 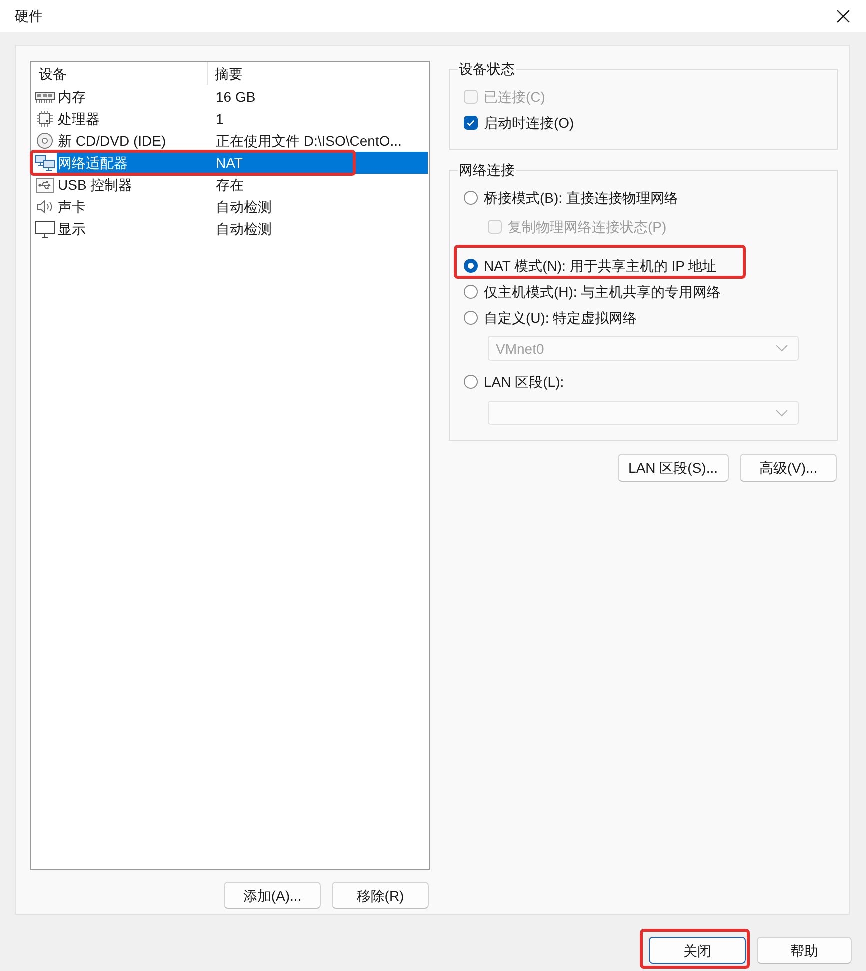 What do you see at coordinates (571, 198) in the screenshot?
I see `radio-option: 桥接模式(B): 直接连接物理网络` at bounding box center [571, 198].